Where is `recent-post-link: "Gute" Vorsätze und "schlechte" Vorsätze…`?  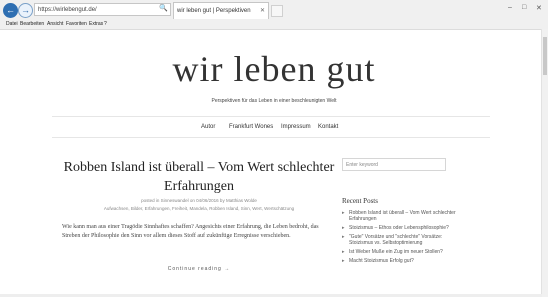
recent-post-link: "Gute" Vorsätze und "schlechte" Vorsätze… is located at coordinates (395, 240).